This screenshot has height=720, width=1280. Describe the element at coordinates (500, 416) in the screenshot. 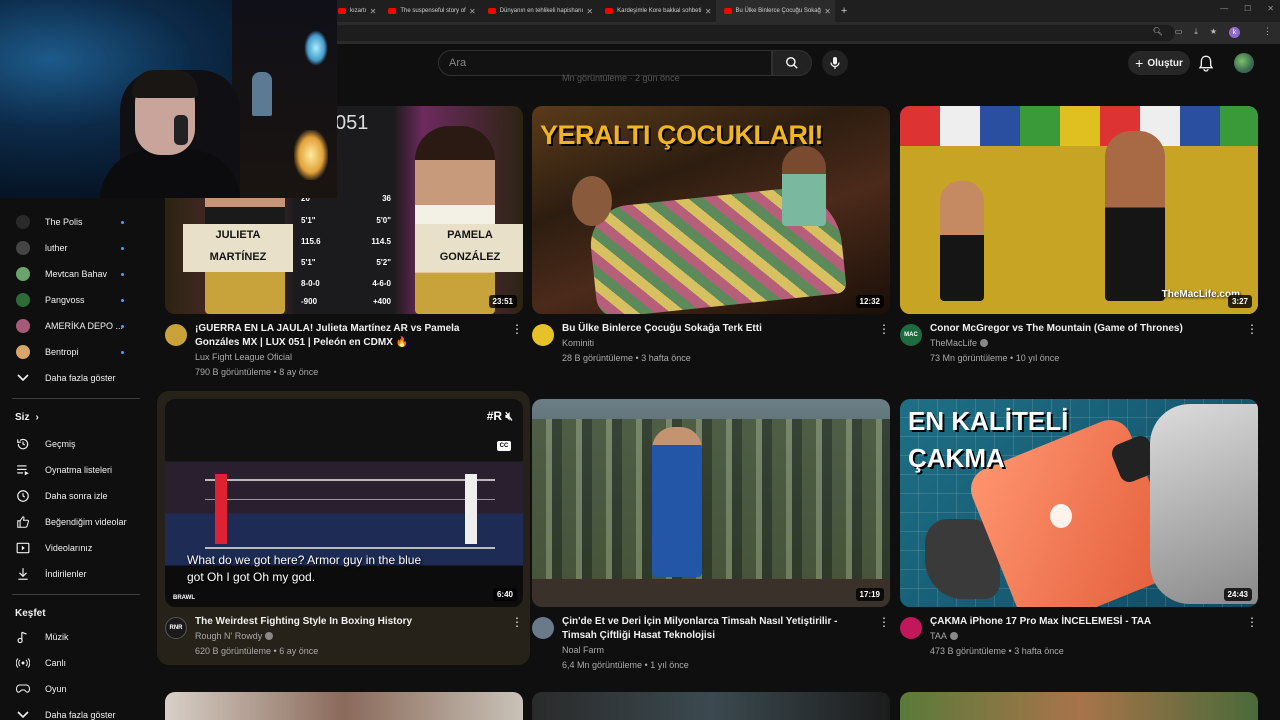

I see `preview-mute-icon: #R 🔇︎` at that location.